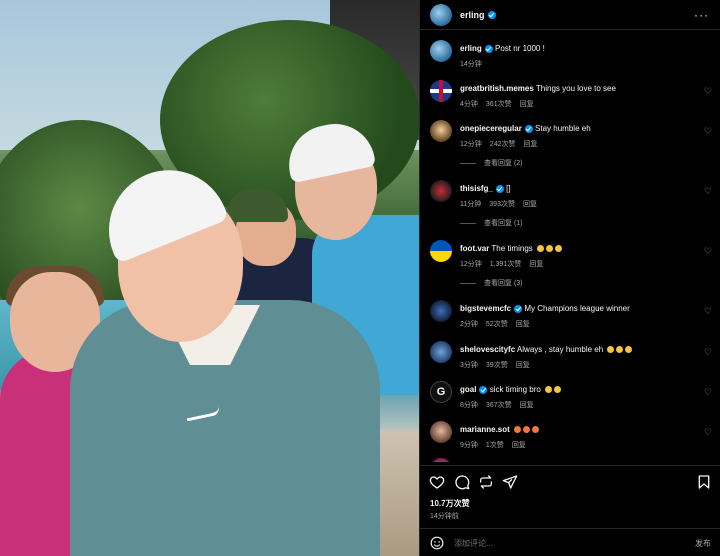  What do you see at coordinates (476, 188) in the screenshot?
I see `comment-username: thisisfg_` at bounding box center [476, 188].